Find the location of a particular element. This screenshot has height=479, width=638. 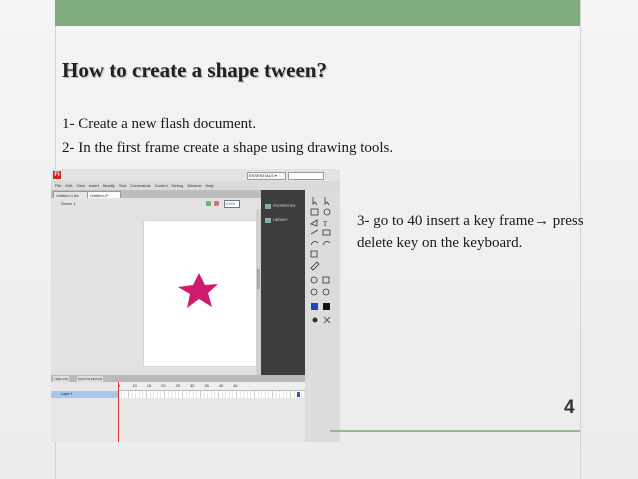

tab-timeline: TIMELINE is located at coordinates (61, 379).